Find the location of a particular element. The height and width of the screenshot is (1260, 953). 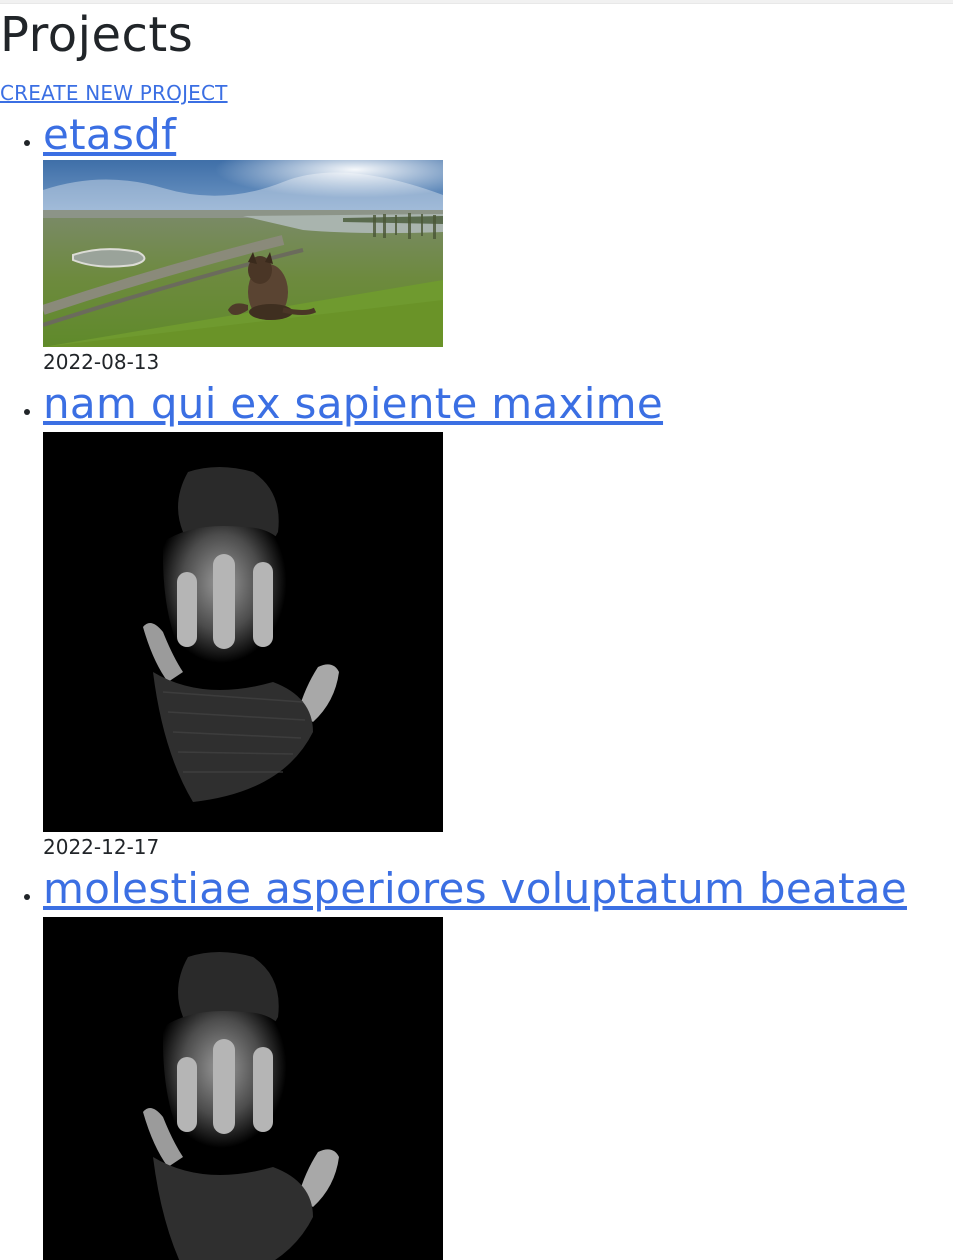

page-title: Projects is located at coordinates (97, 35).